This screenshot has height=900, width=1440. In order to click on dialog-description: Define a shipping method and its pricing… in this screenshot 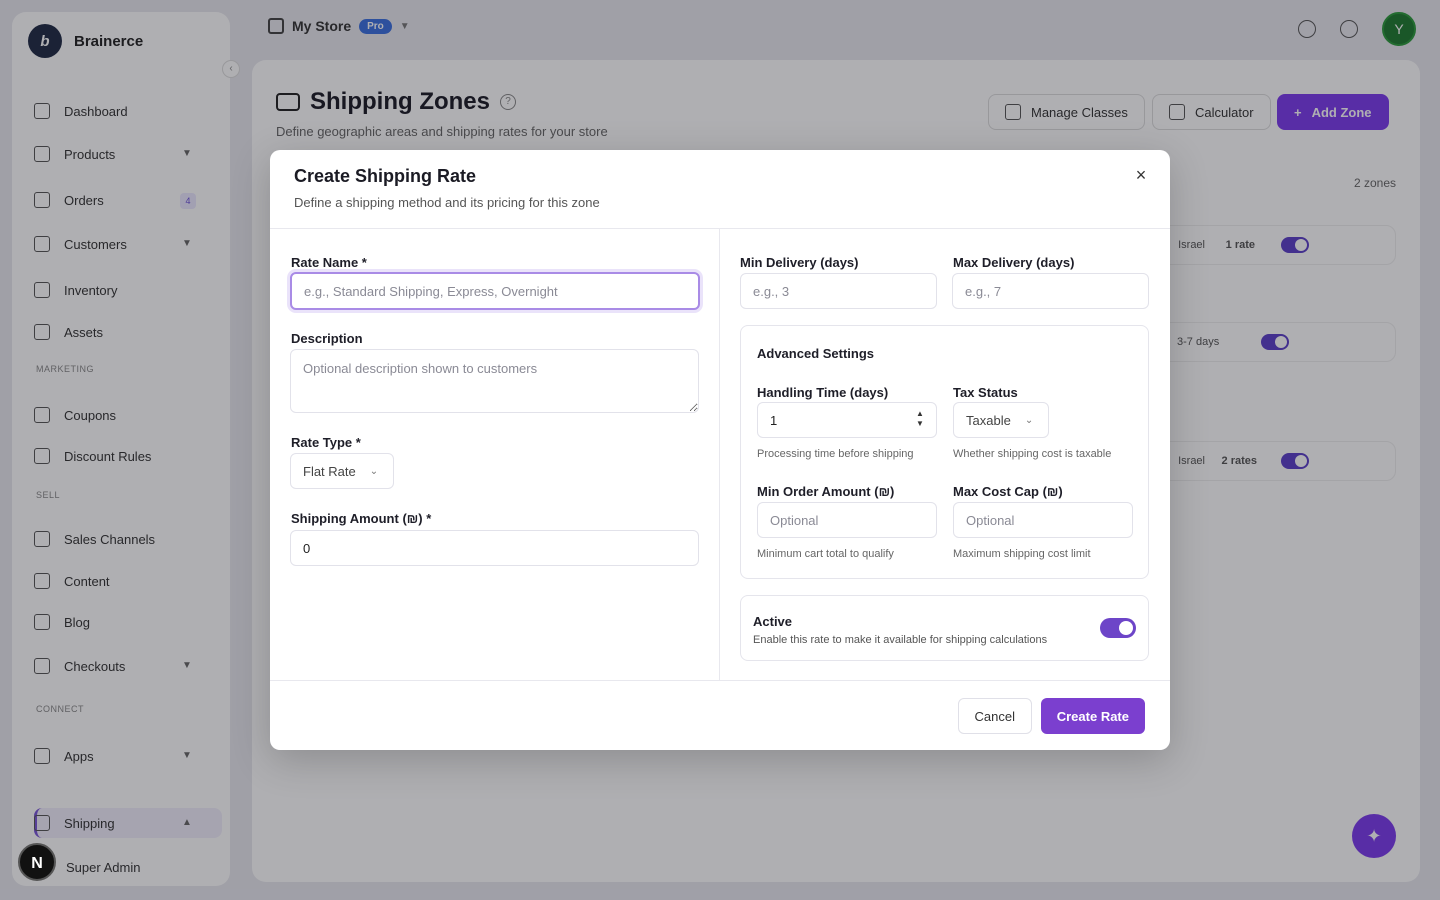, I will do `click(447, 202)`.